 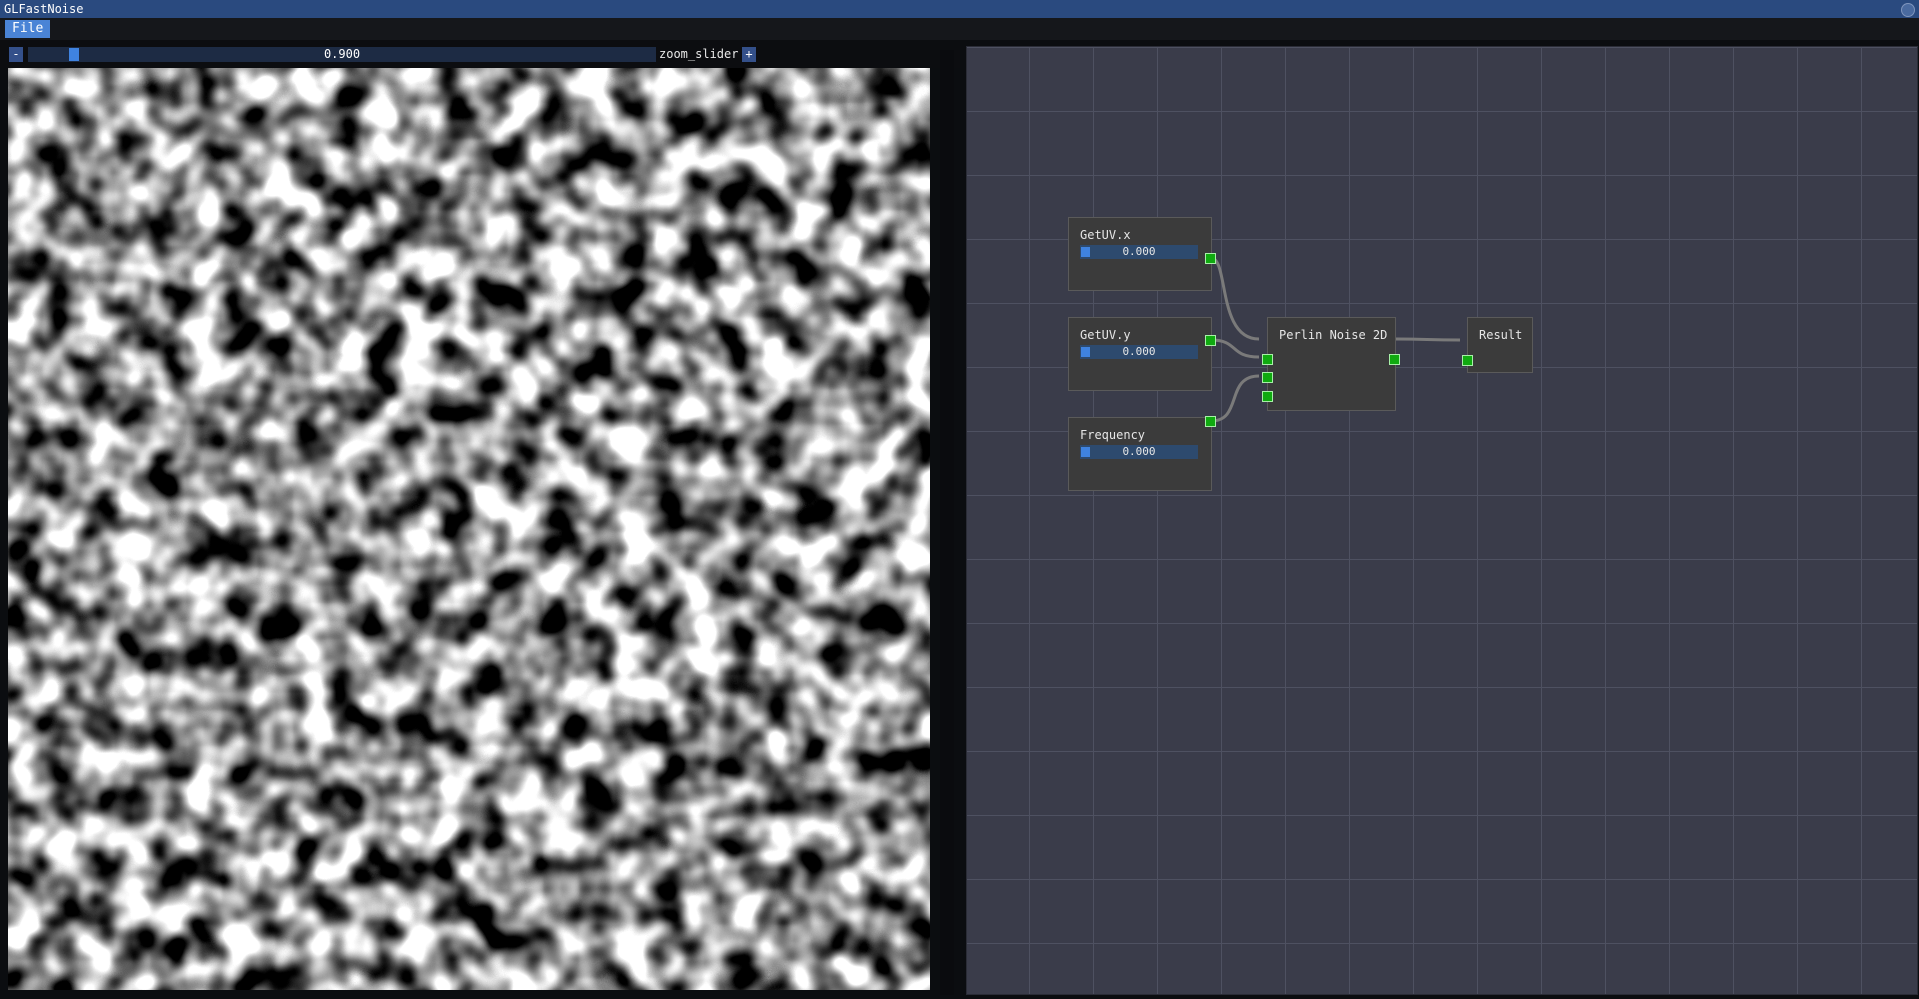 What do you see at coordinates (1105, 335) in the screenshot?
I see `node-title: GetUV.y` at bounding box center [1105, 335].